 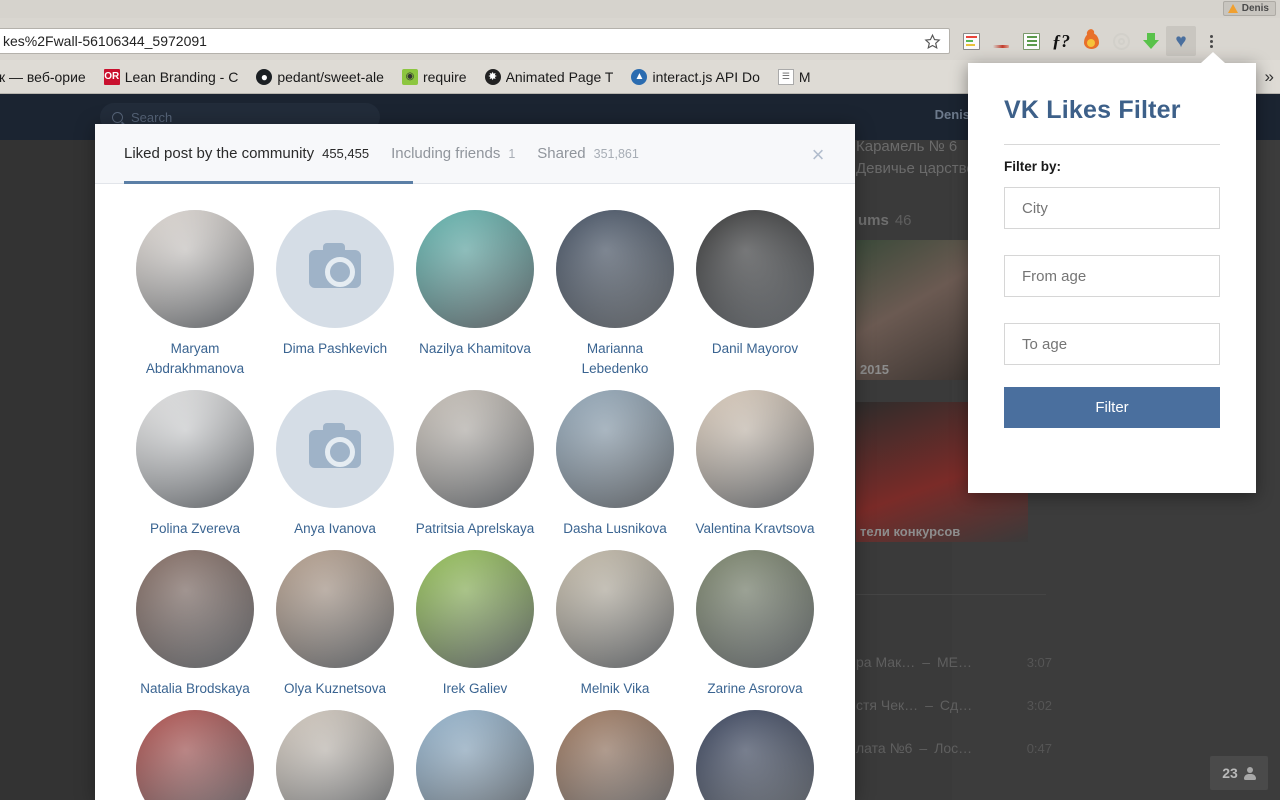 I want to click on bookmark-item: ● pedant/sweet-ale, so click(x=320, y=77).